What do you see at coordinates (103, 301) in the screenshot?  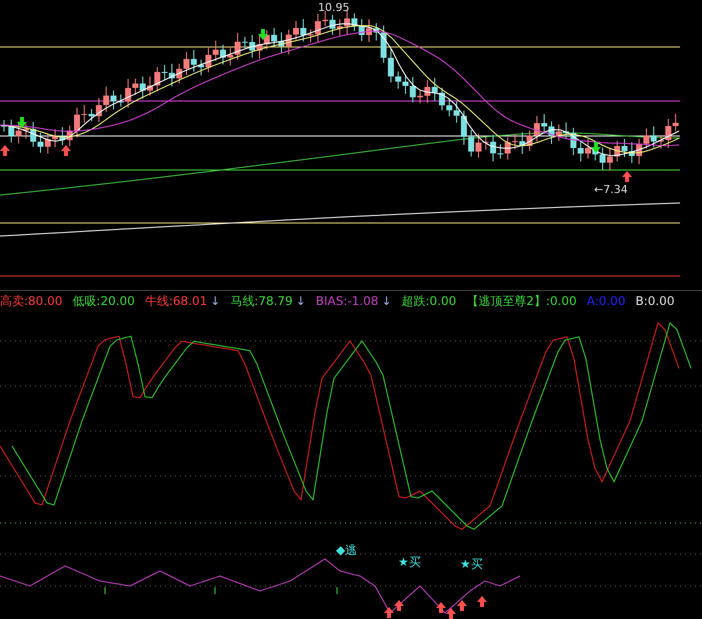 I see `indicator-value: 低吸:20.00` at bounding box center [103, 301].